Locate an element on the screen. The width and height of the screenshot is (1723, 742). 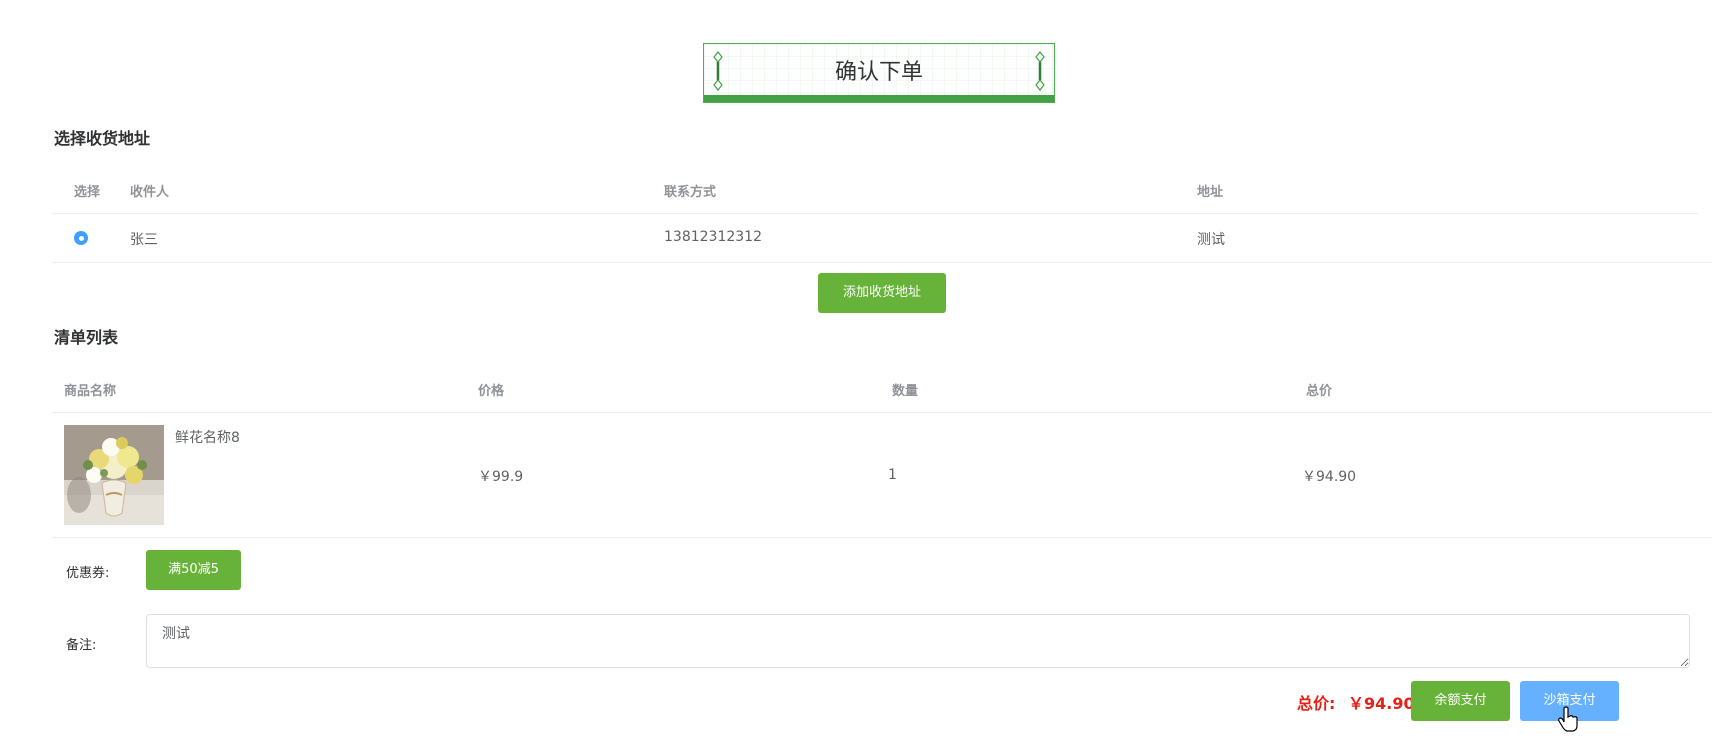
order-section-title: 清单列表 is located at coordinates (86, 337).